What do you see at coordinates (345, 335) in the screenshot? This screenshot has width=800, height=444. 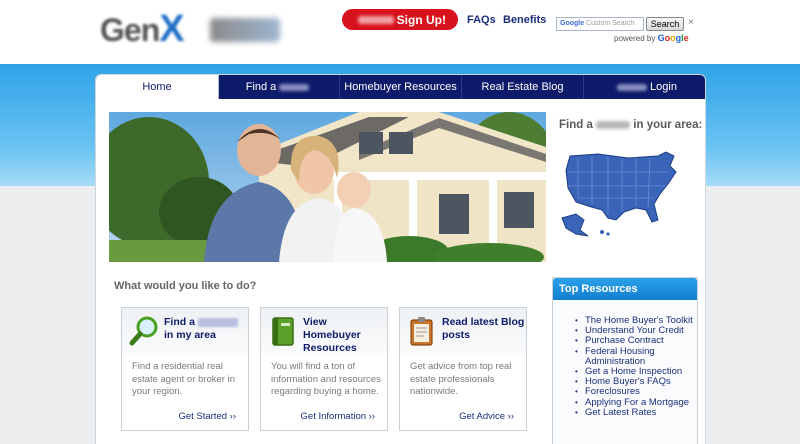 I see `card-title: View Homebuyer Resources` at bounding box center [345, 335].